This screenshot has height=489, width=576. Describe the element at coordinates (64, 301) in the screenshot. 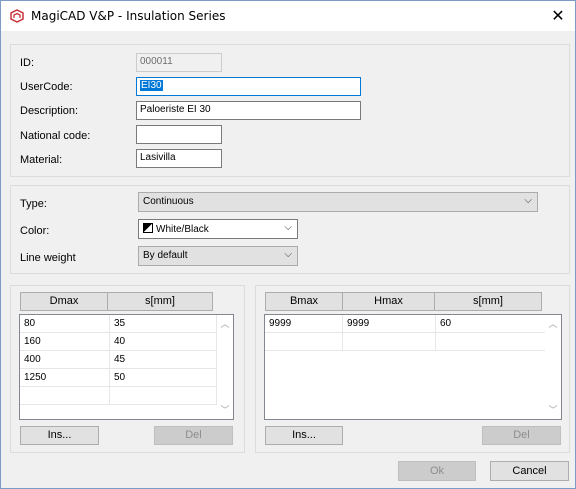

I see `column-header-dmax: Dmax` at that location.